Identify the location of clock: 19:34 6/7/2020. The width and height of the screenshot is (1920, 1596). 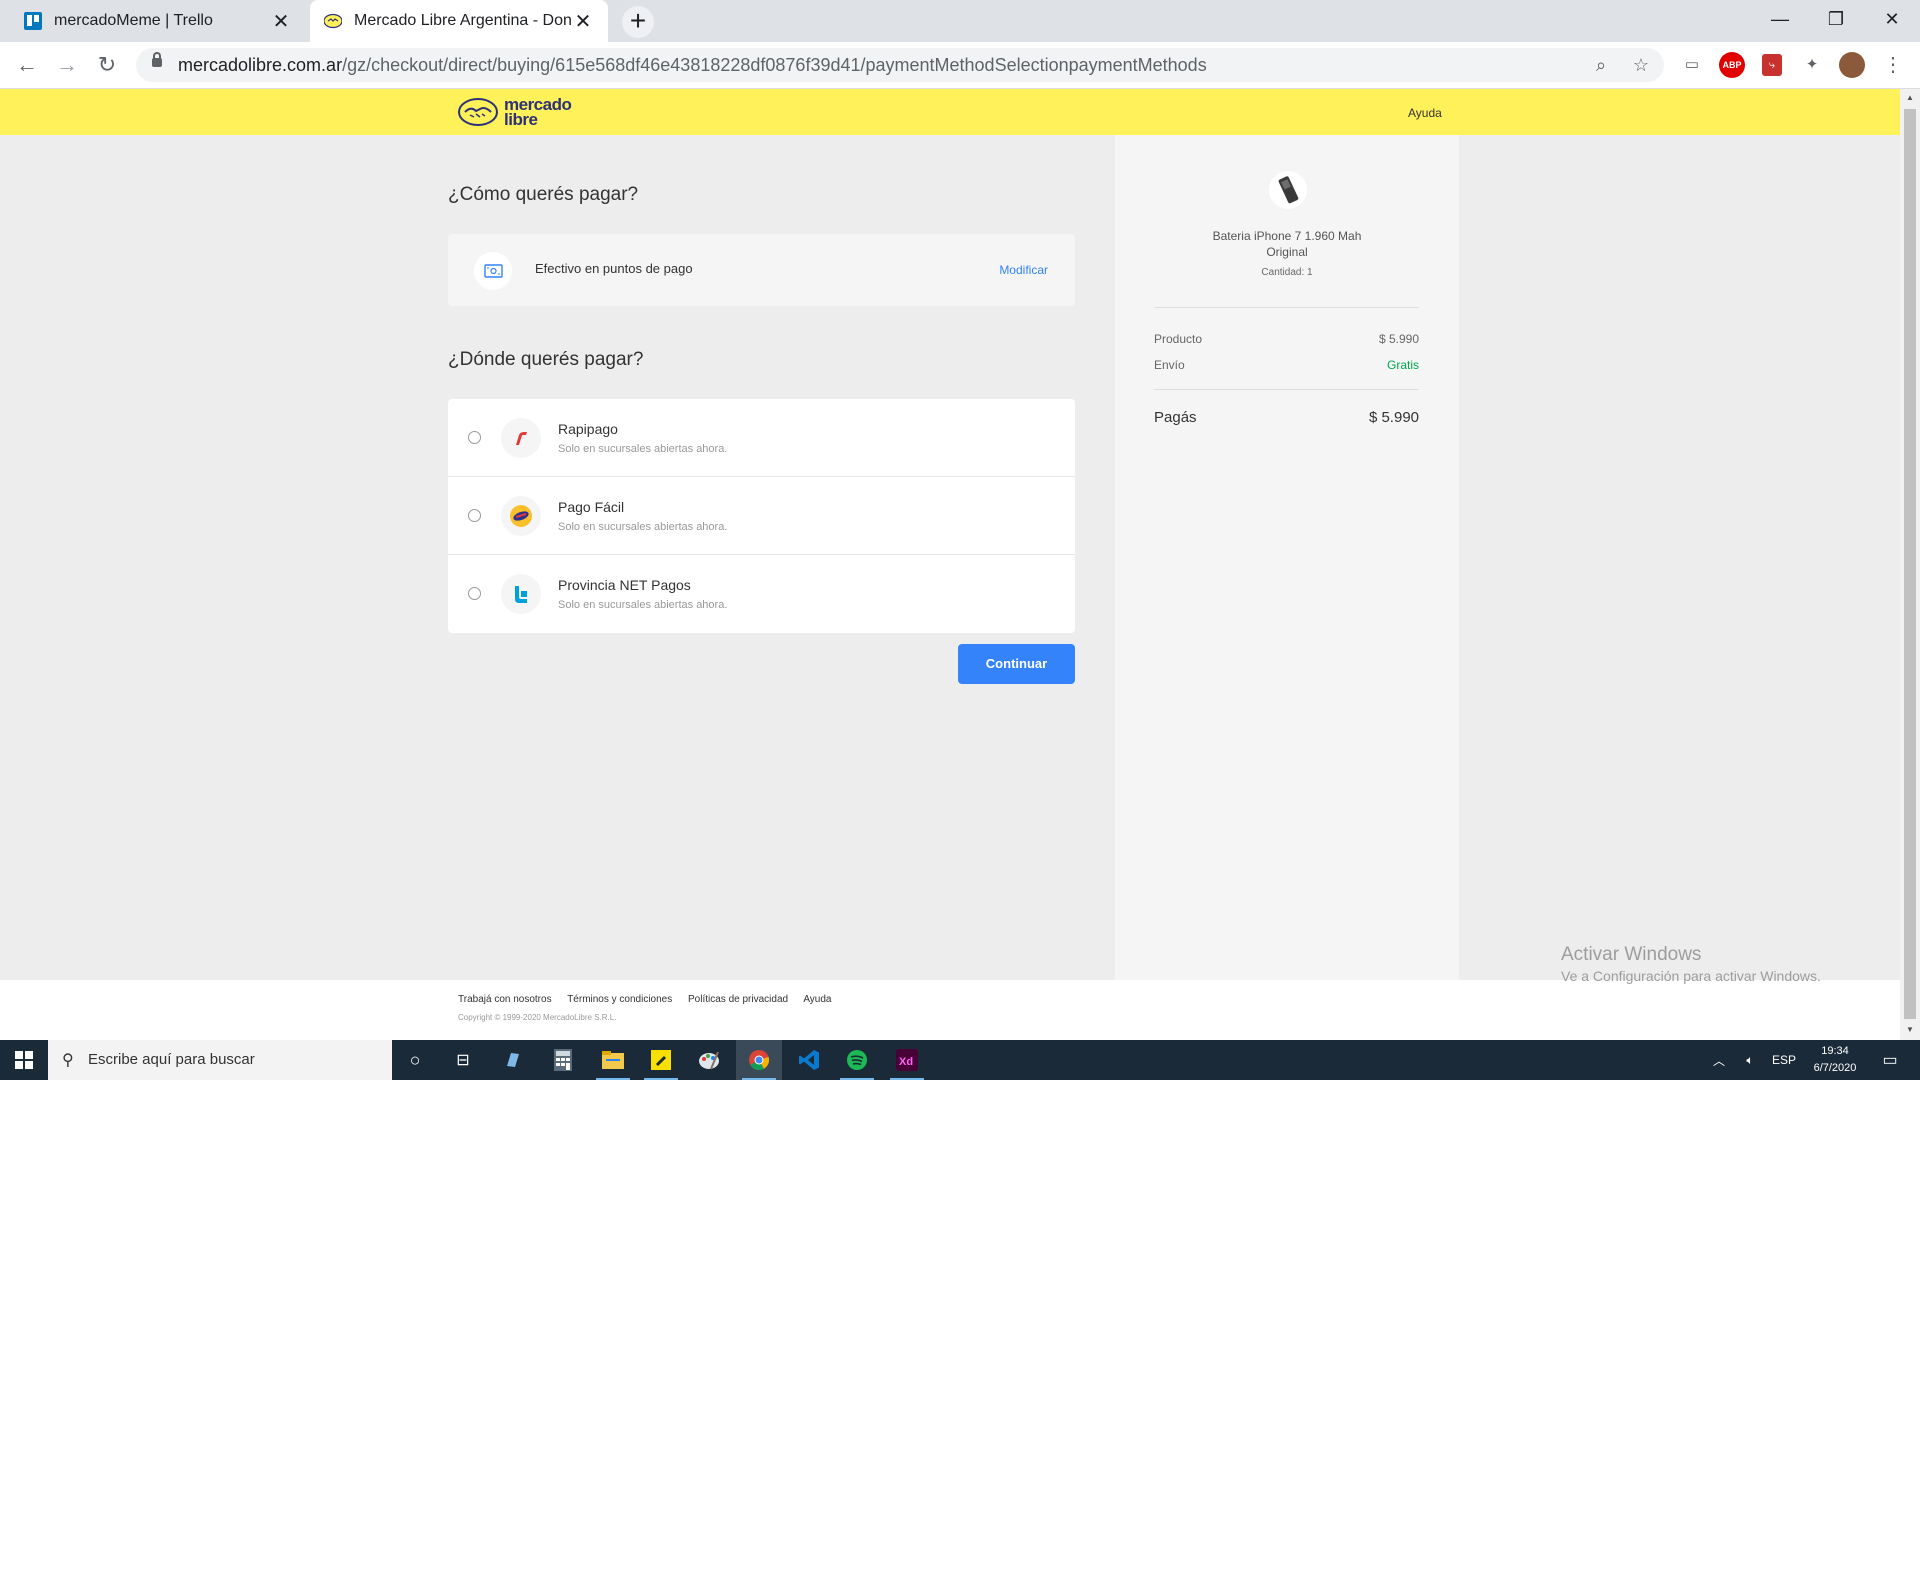
(1835, 1060).